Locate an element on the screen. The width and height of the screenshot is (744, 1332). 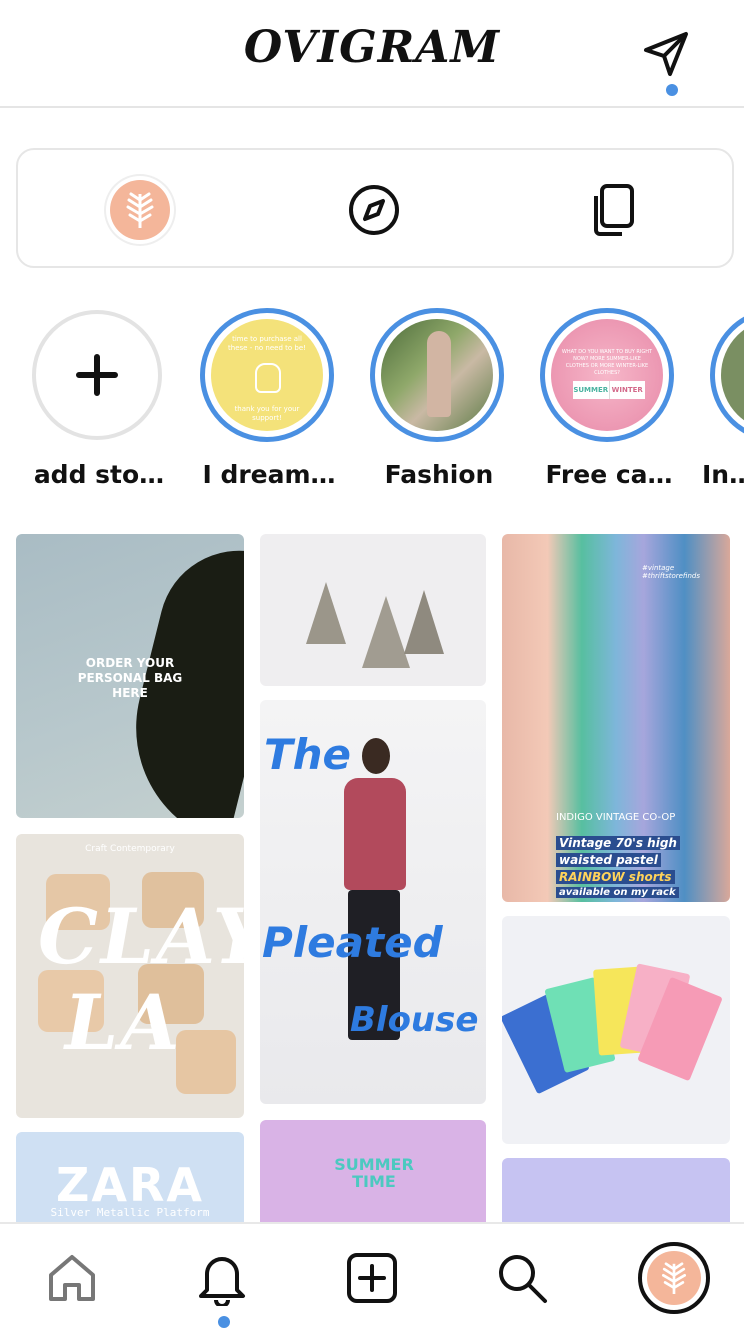
profile-button is located at coordinates (674, 1278).